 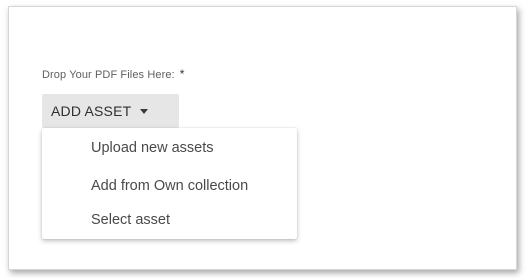 I want to click on drop-files-label: Drop Your PDF Files Here: *, so click(x=113, y=74).